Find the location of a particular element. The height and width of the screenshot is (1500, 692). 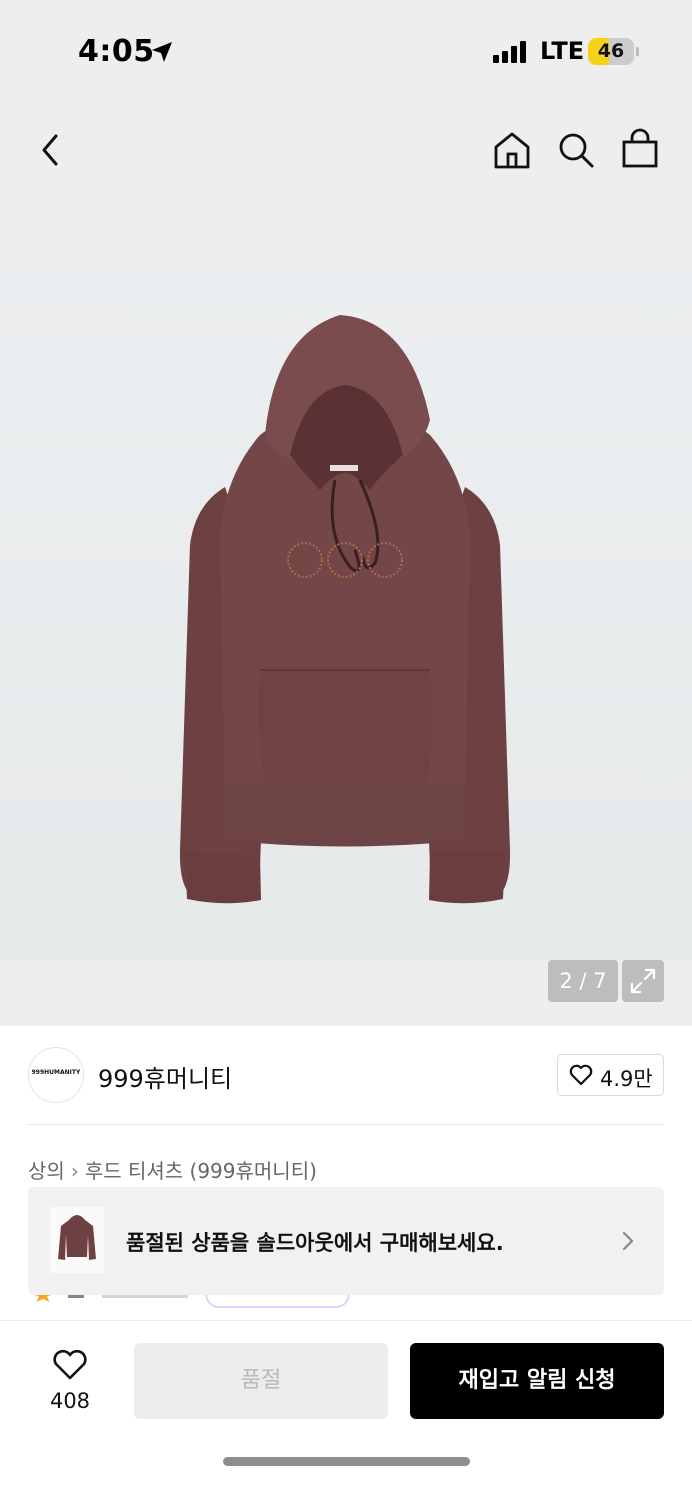

battery-percent: 46 is located at coordinates (611, 51).